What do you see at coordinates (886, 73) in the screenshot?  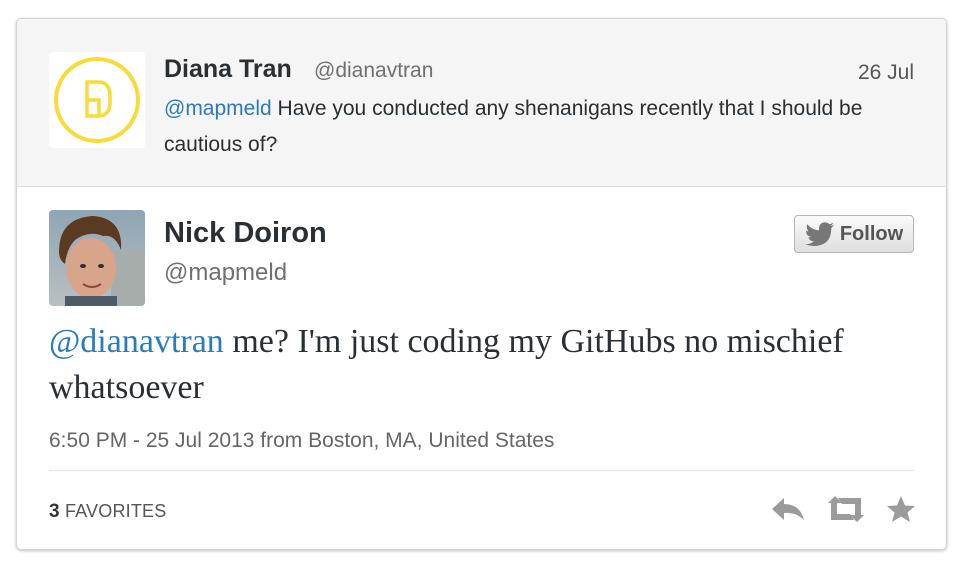 I see `parent-date: 26 Jul` at bounding box center [886, 73].